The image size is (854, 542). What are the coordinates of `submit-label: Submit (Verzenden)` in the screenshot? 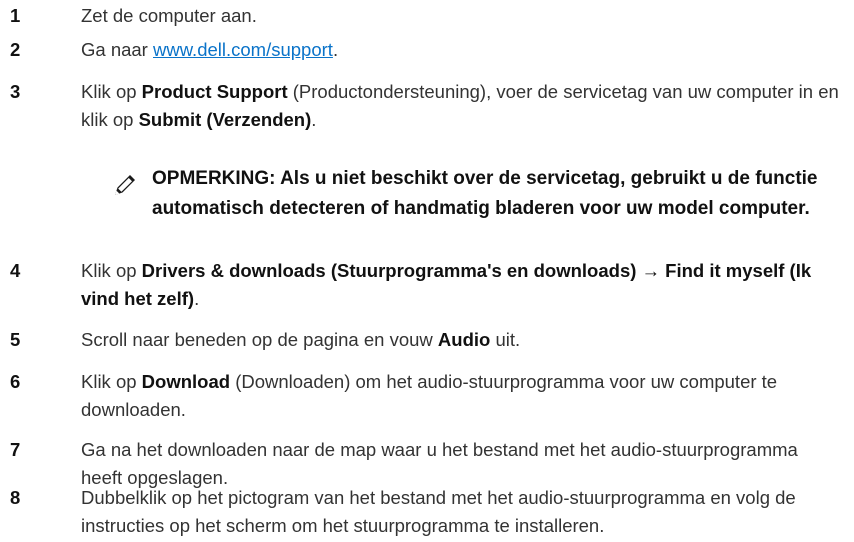 It's located at (225, 119).